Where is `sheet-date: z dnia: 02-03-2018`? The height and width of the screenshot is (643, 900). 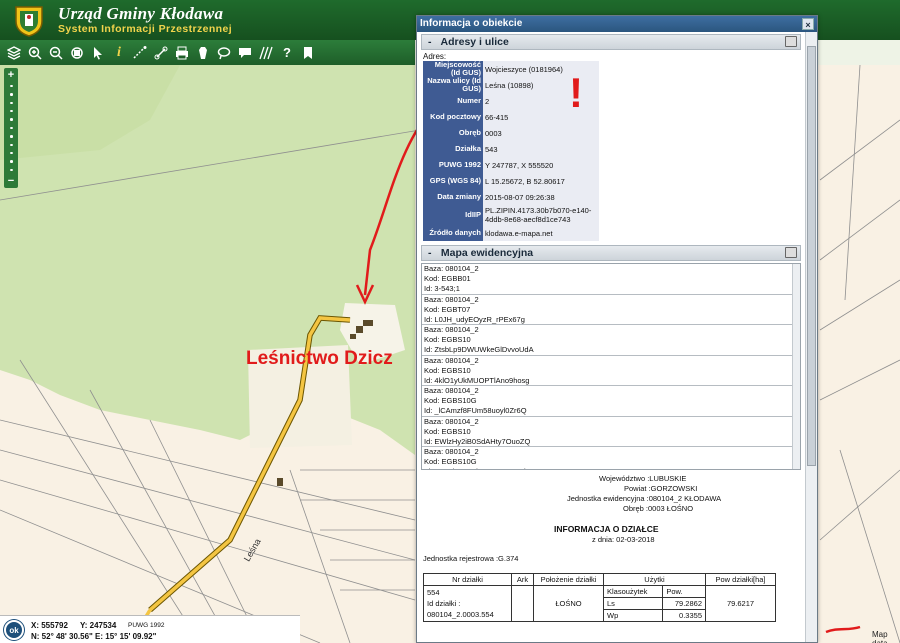
sheet-date: z dnia: 02-03-2018 is located at coordinates (623, 539).